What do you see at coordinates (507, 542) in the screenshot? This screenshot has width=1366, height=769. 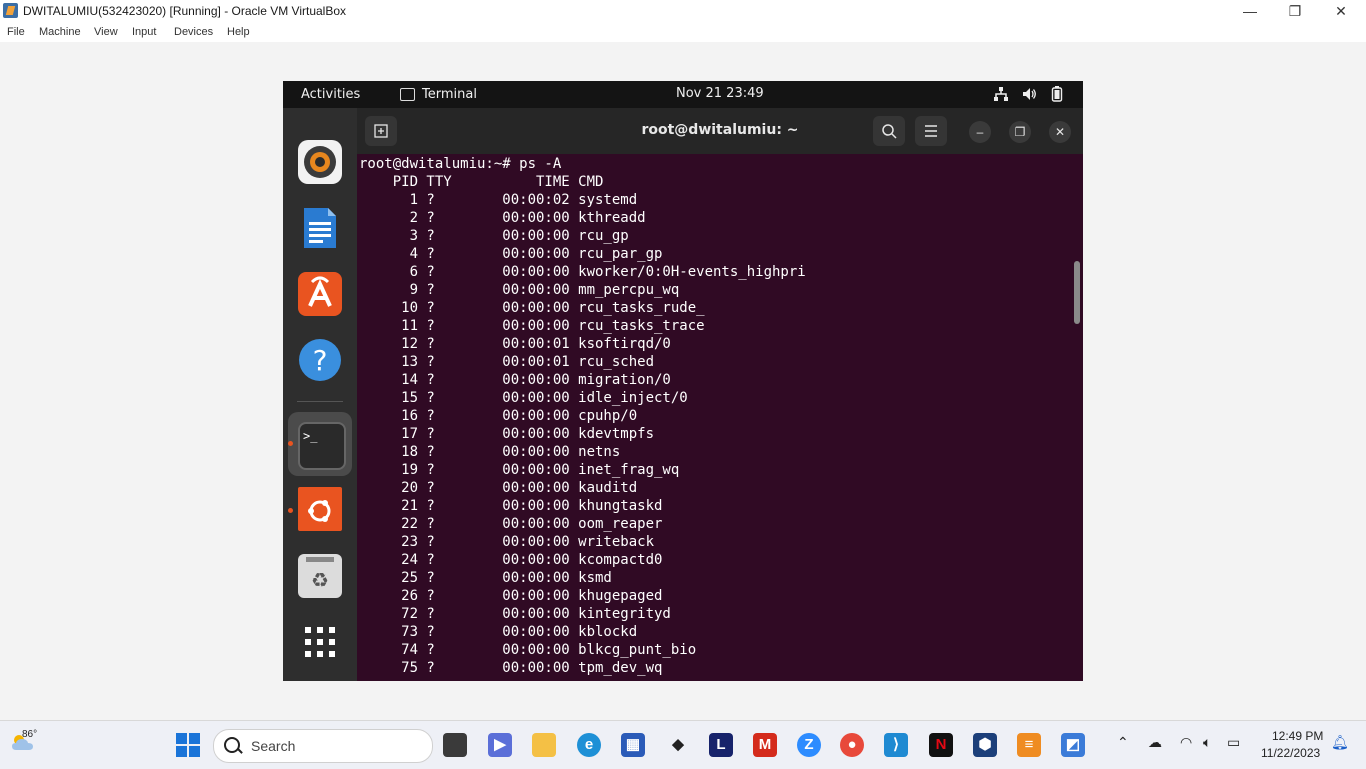 I see `terminal-output-line: 23 ? 00:00:00 writeback` at bounding box center [507, 542].